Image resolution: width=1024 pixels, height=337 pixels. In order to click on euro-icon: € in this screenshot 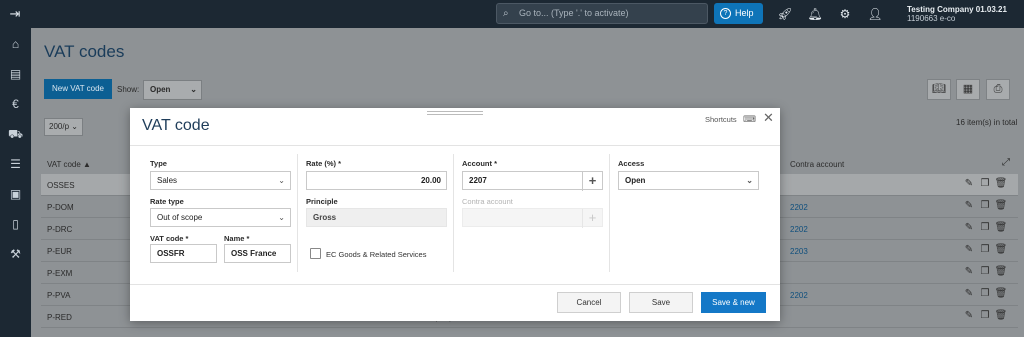, I will do `click(15, 104)`.